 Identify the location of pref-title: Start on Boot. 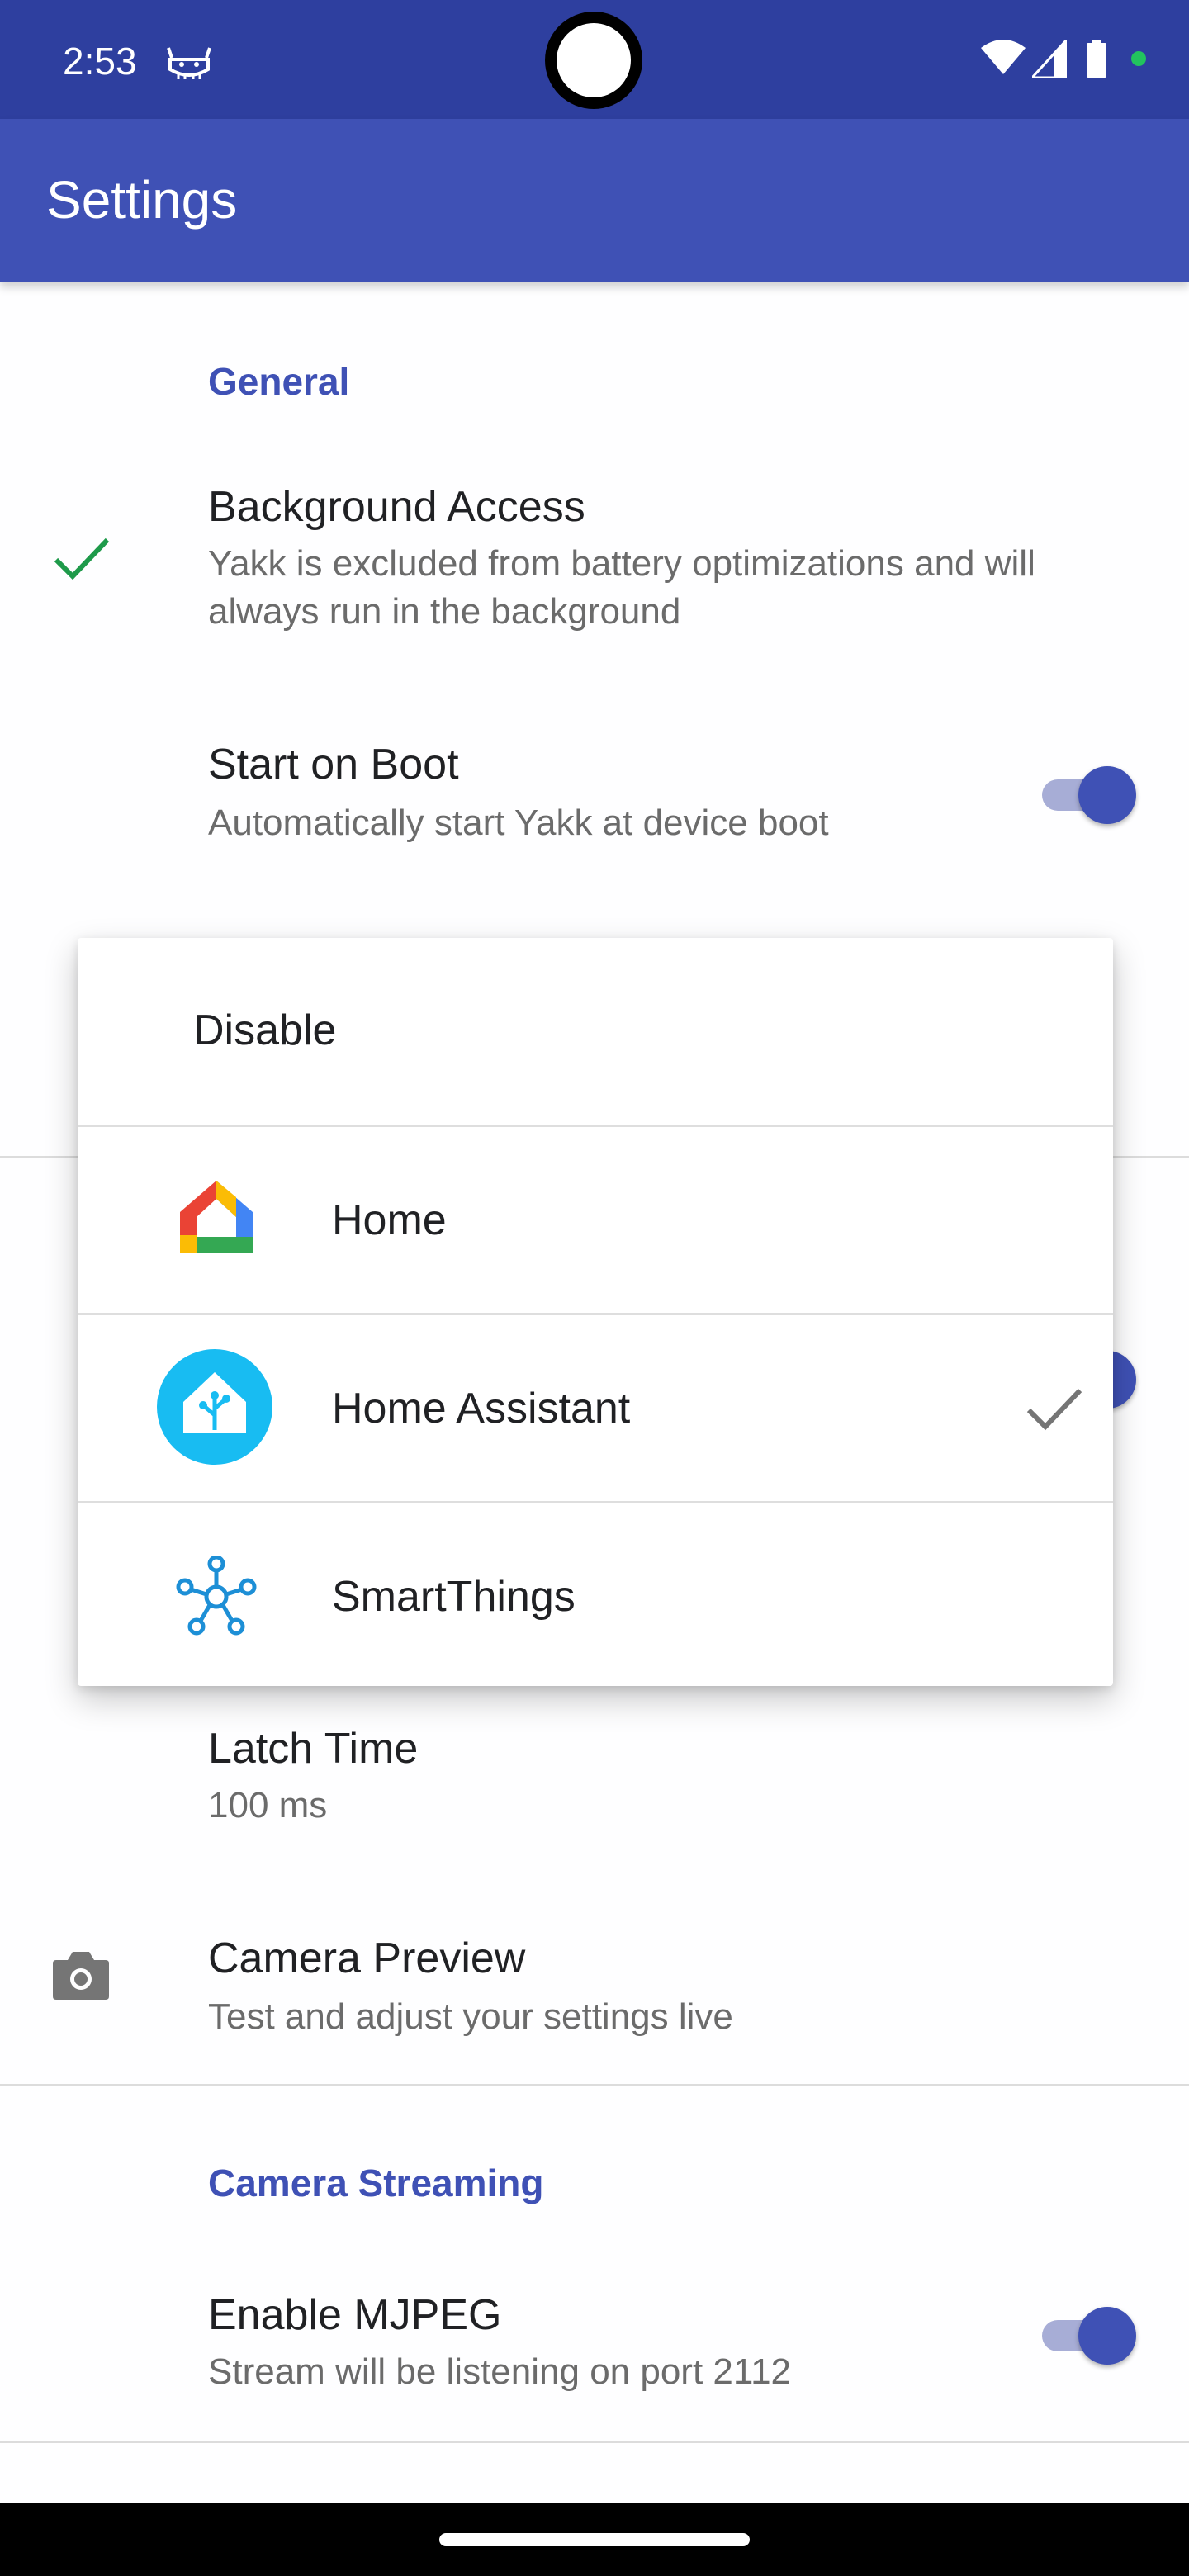
(333, 764).